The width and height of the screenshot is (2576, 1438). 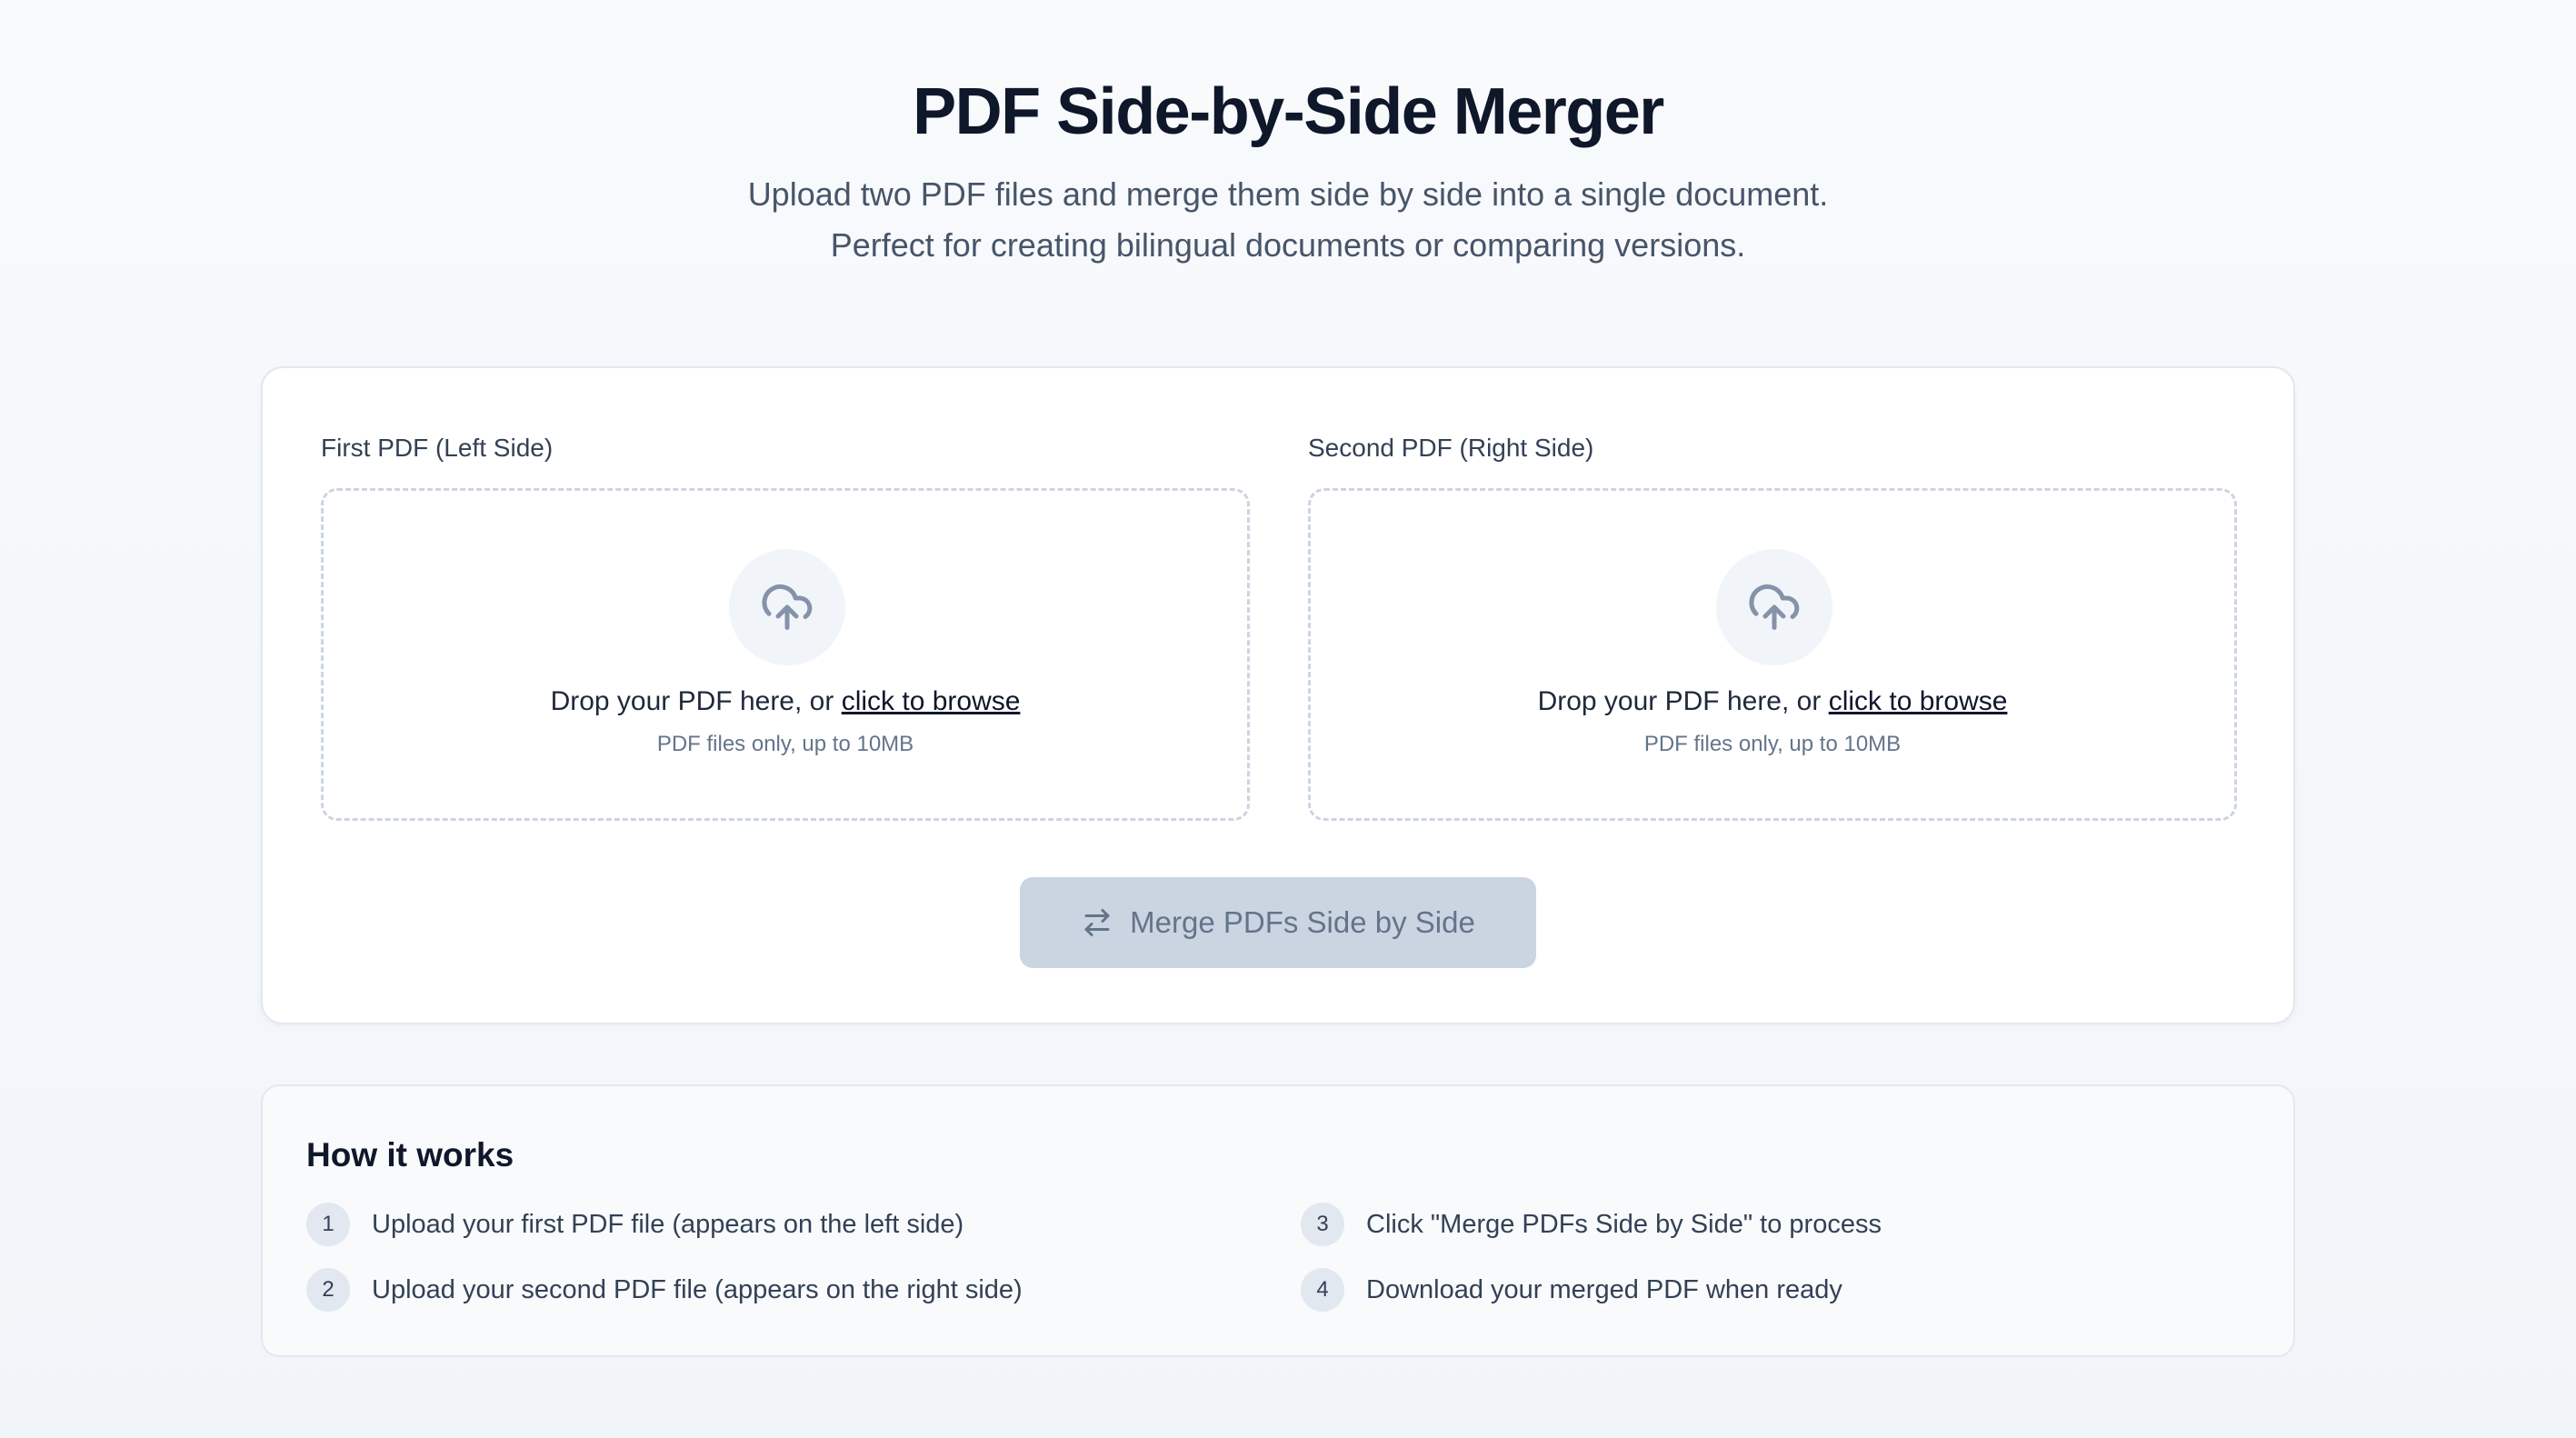 I want to click on upload-label-left: First PDF (Left Side), so click(x=437, y=448).